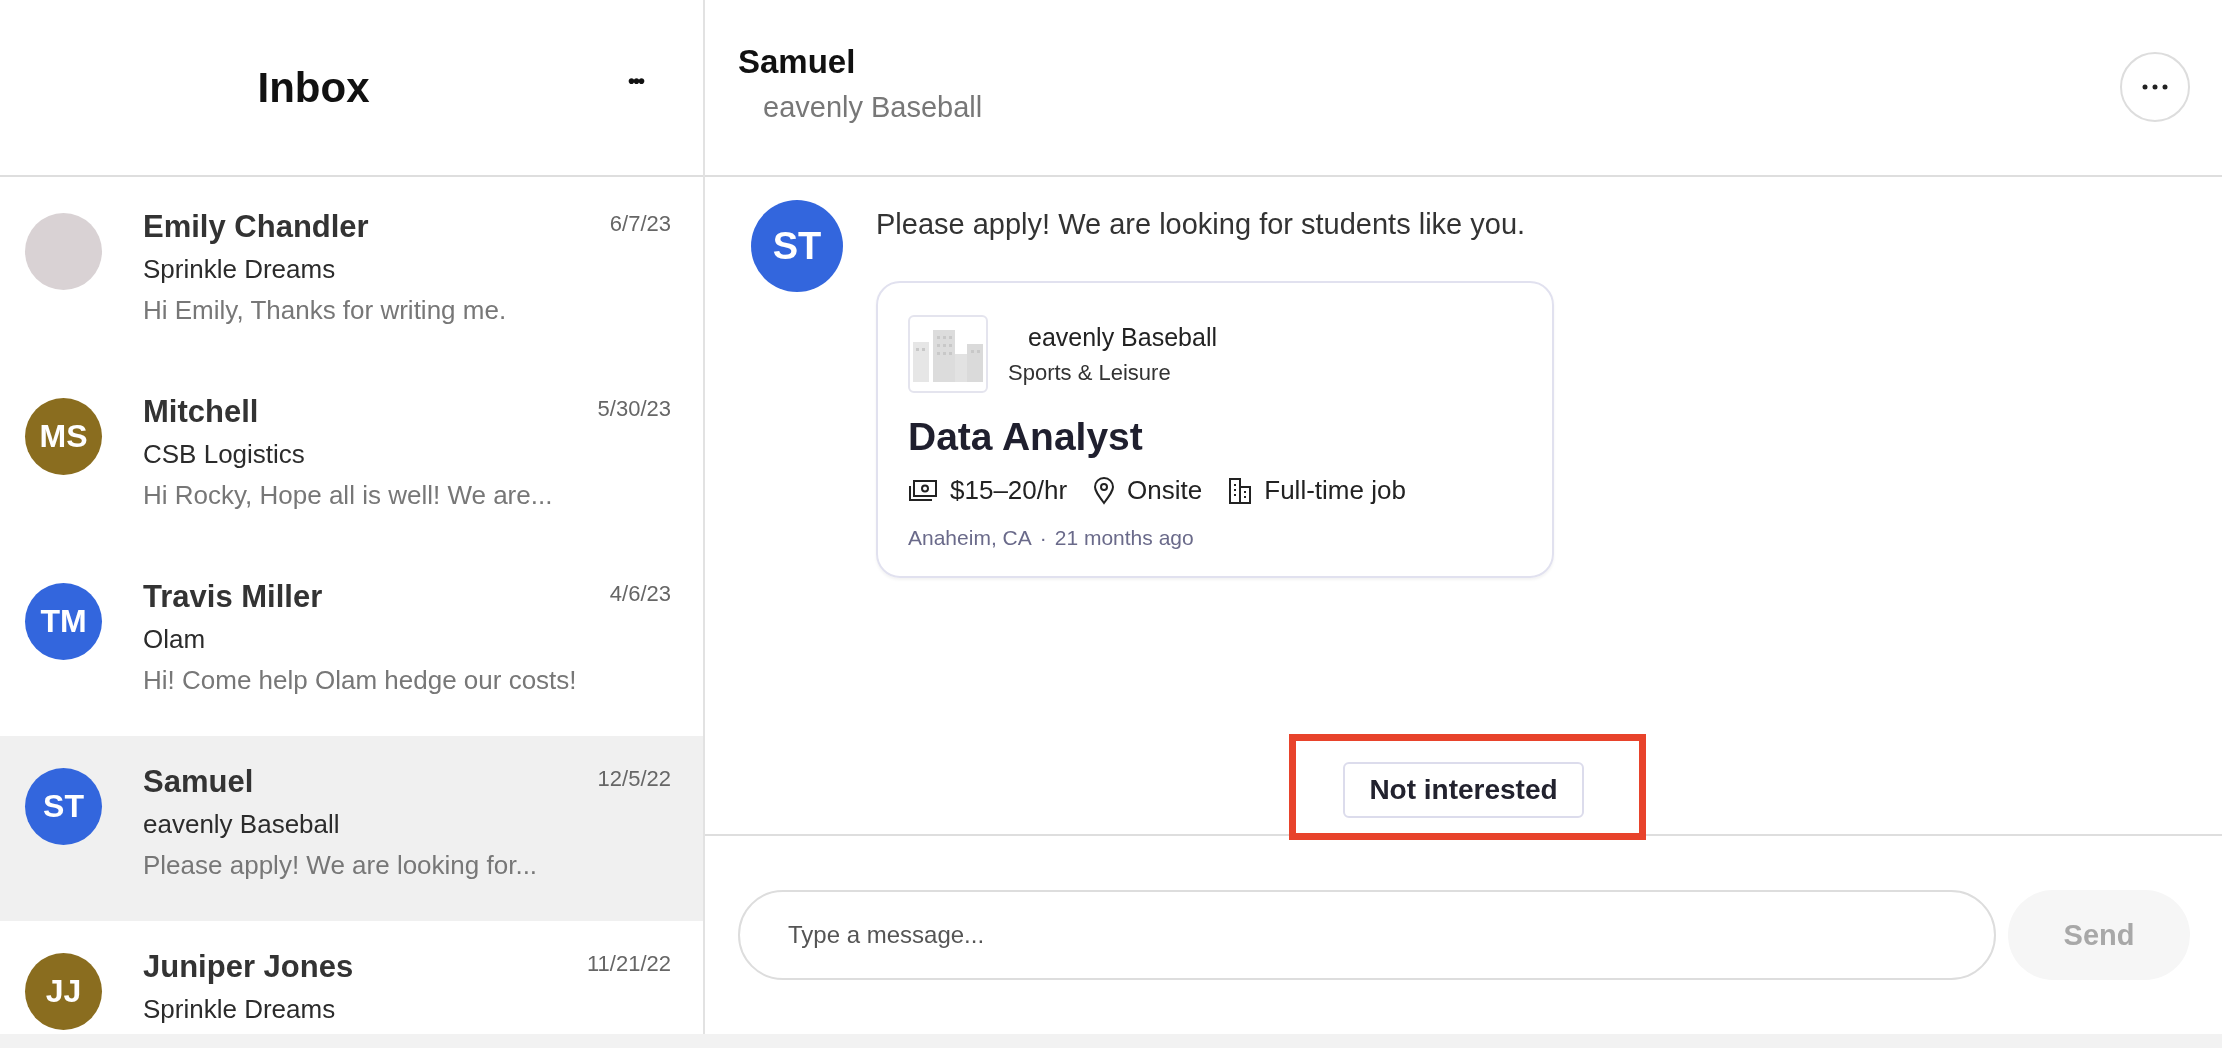 This screenshot has width=2222, height=1048. What do you see at coordinates (923, 490) in the screenshot?
I see `cash-icon` at bounding box center [923, 490].